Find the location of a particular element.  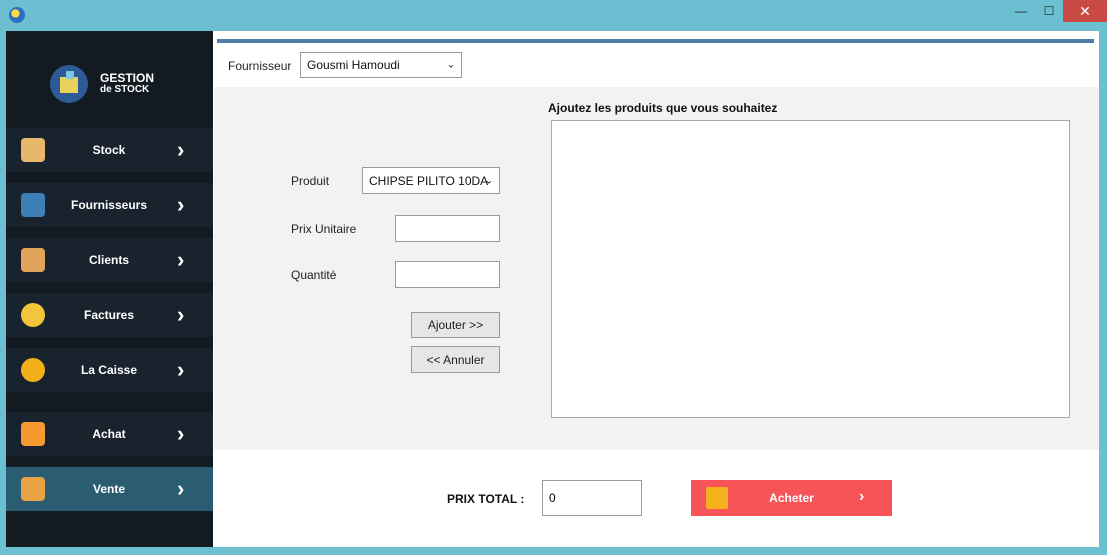

invoice-icon is located at coordinates (33, 315).